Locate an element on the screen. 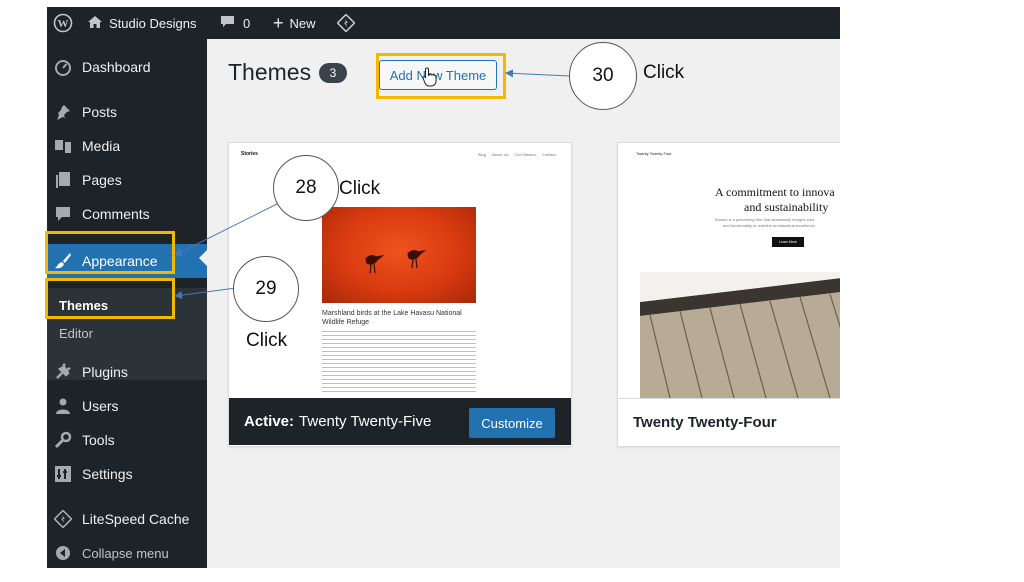 The width and height of the screenshot is (1024, 582). step-28-circle: 28 is located at coordinates (306, 188).